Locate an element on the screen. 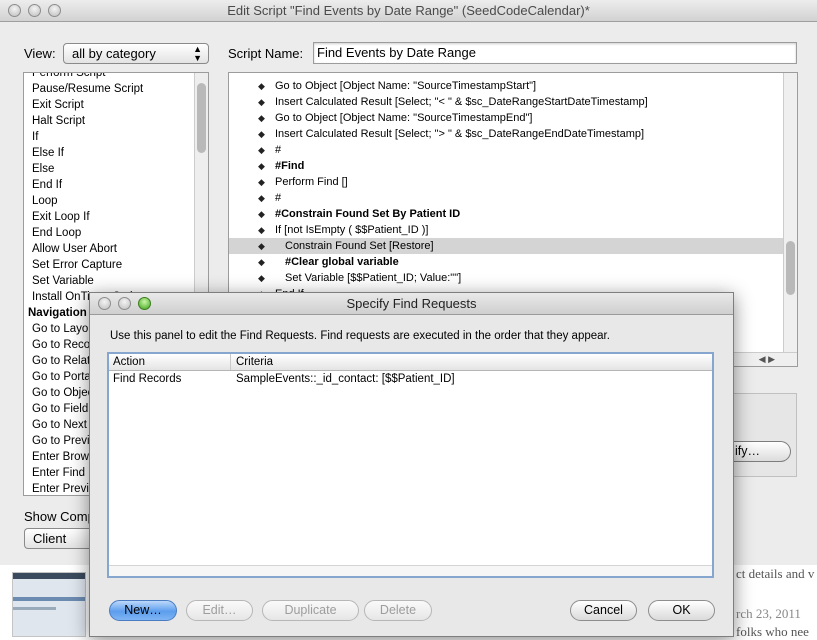 The image size is (817, 640). background-thumbnail is located at coordinates (49, 604).